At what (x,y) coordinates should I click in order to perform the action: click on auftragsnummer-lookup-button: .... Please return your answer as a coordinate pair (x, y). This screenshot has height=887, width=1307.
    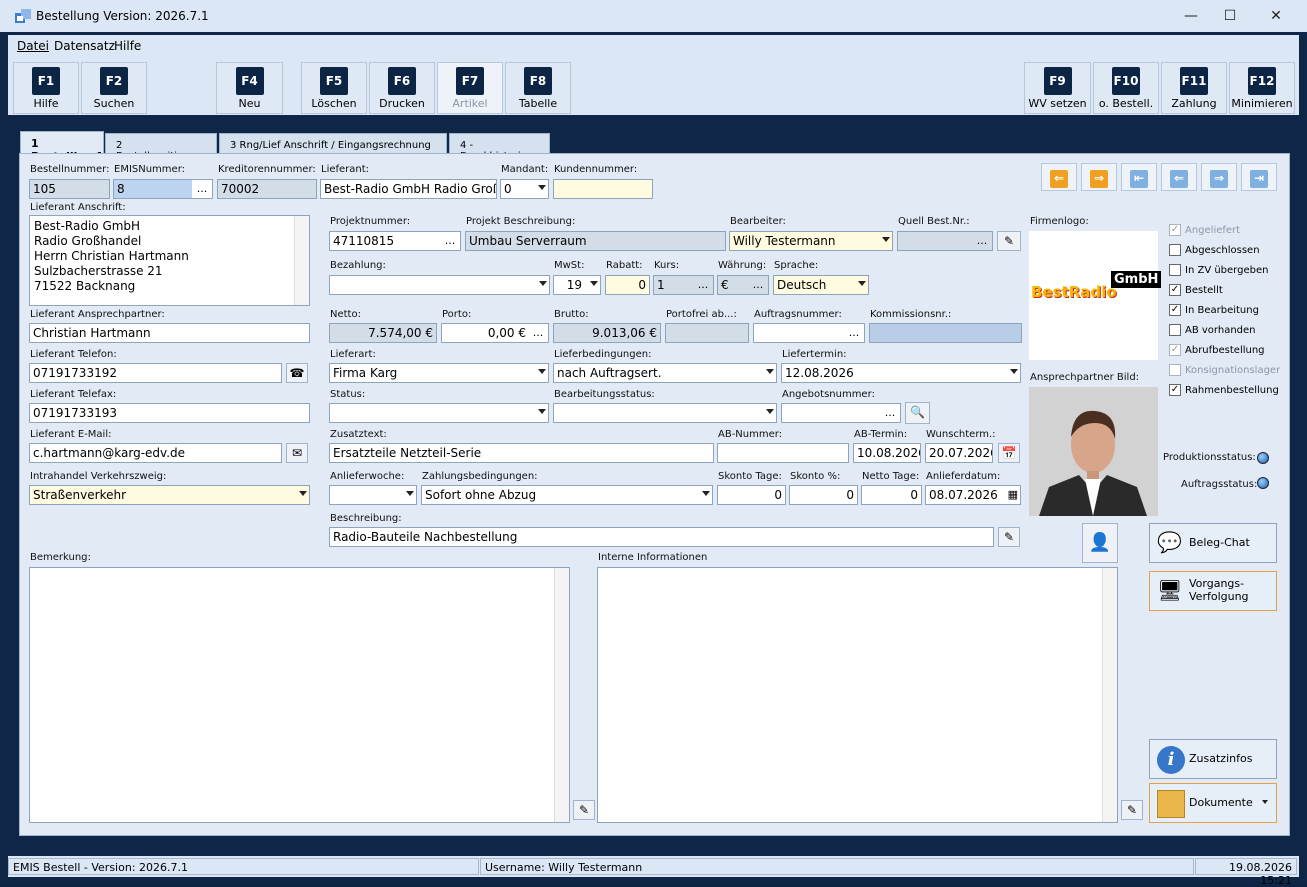
    Looking at the image, I should click on (854, 333).